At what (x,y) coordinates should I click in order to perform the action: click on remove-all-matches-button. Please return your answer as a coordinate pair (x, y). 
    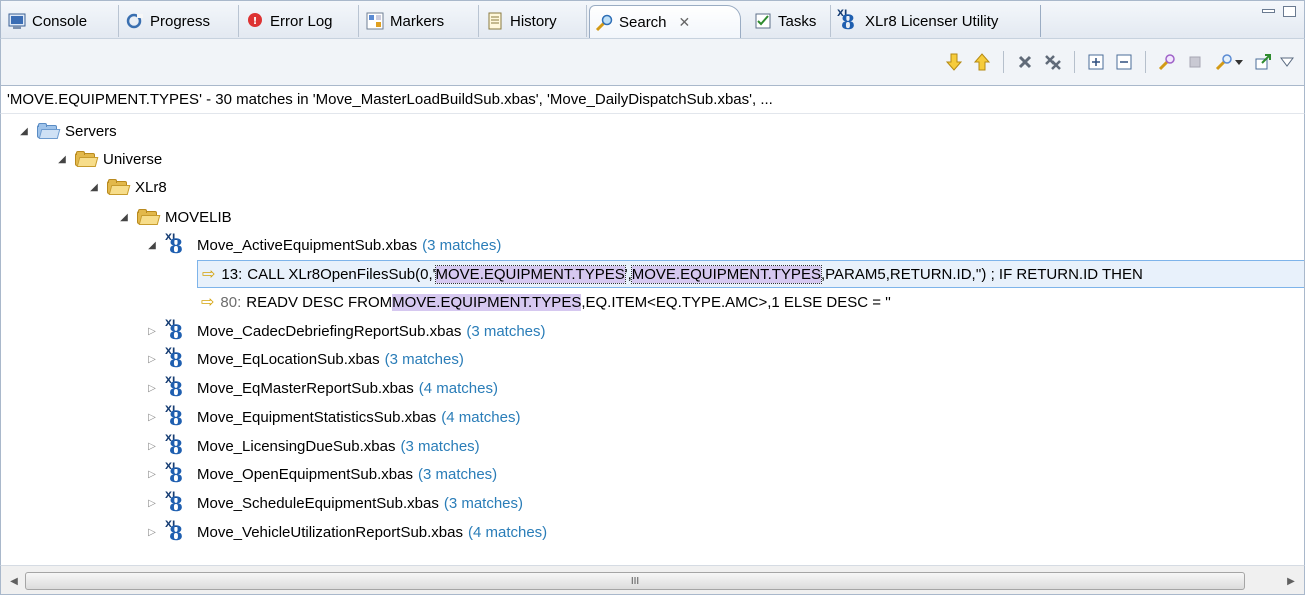
    Looking at the image, I should click on (1053, 62).